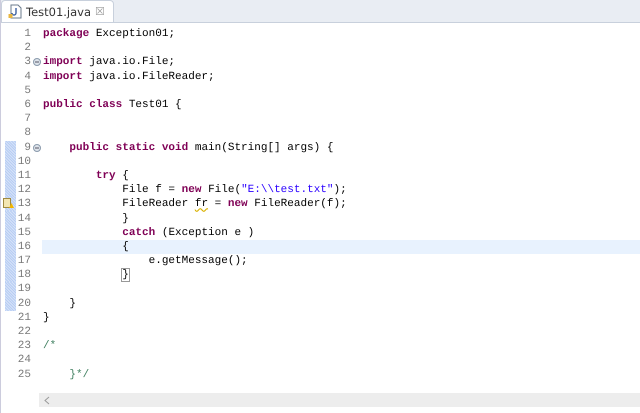 This screenshot has width=640, height=413. Describe the element at coordinates (225, 190) in the screenshot. I see `code-text: File(` at that location.